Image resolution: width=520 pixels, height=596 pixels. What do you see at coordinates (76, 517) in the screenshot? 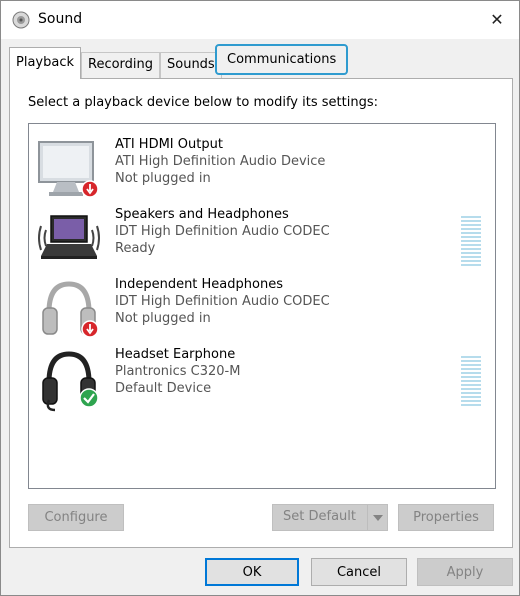
I see `configure-button: Configure` at bounding box center [76, 517].